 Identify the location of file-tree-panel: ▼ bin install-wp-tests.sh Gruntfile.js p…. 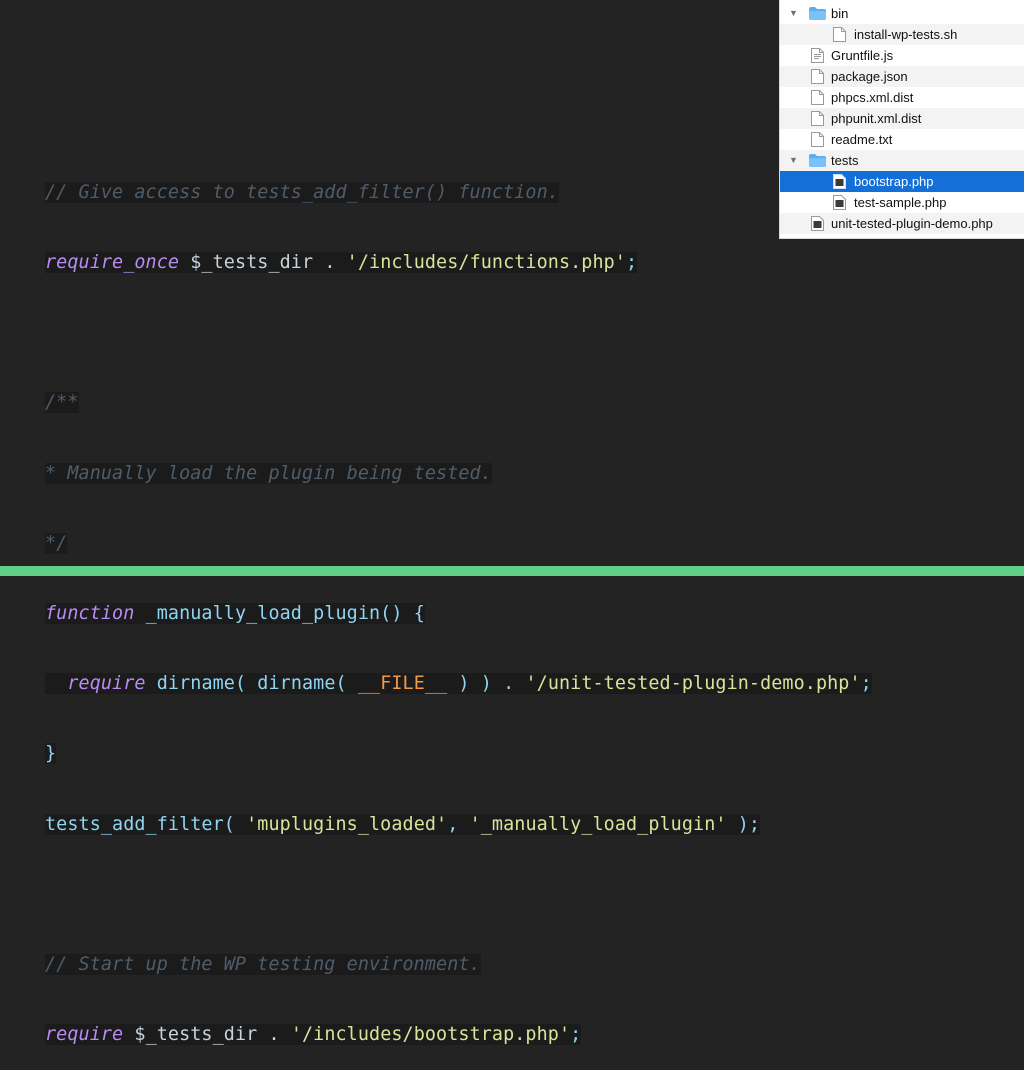
(901, 119).